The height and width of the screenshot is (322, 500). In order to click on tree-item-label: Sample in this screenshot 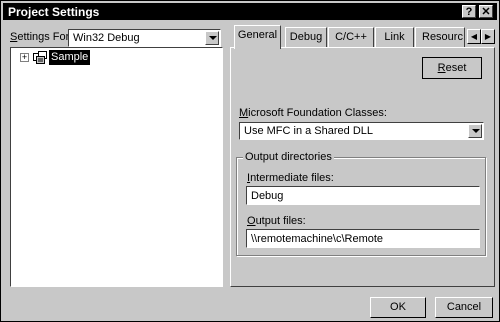, I will do `click(70, 57)`.